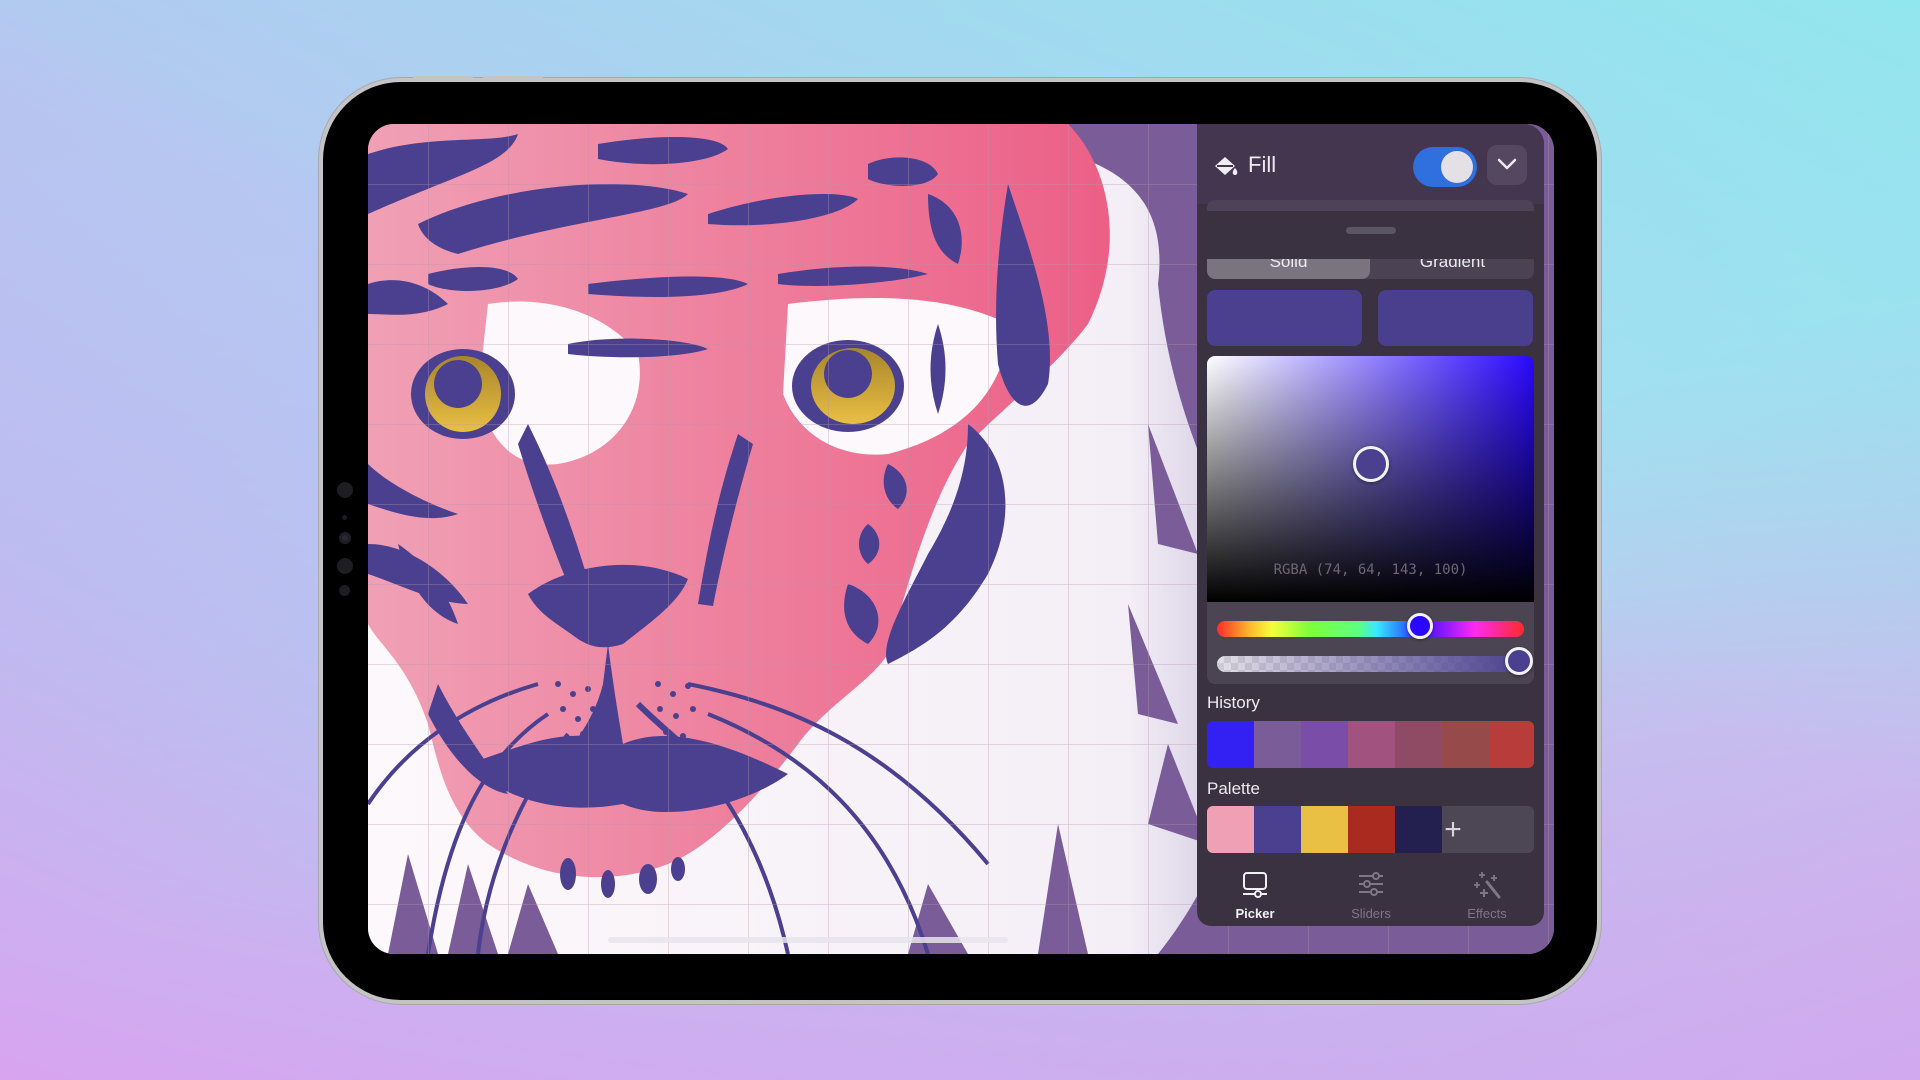 The height and width of the screenshot is (1080, 1920). Describe the element at coordinates (1452, 265) in the screenshot. I see `segment-gradient-label: Gradient` at that location.